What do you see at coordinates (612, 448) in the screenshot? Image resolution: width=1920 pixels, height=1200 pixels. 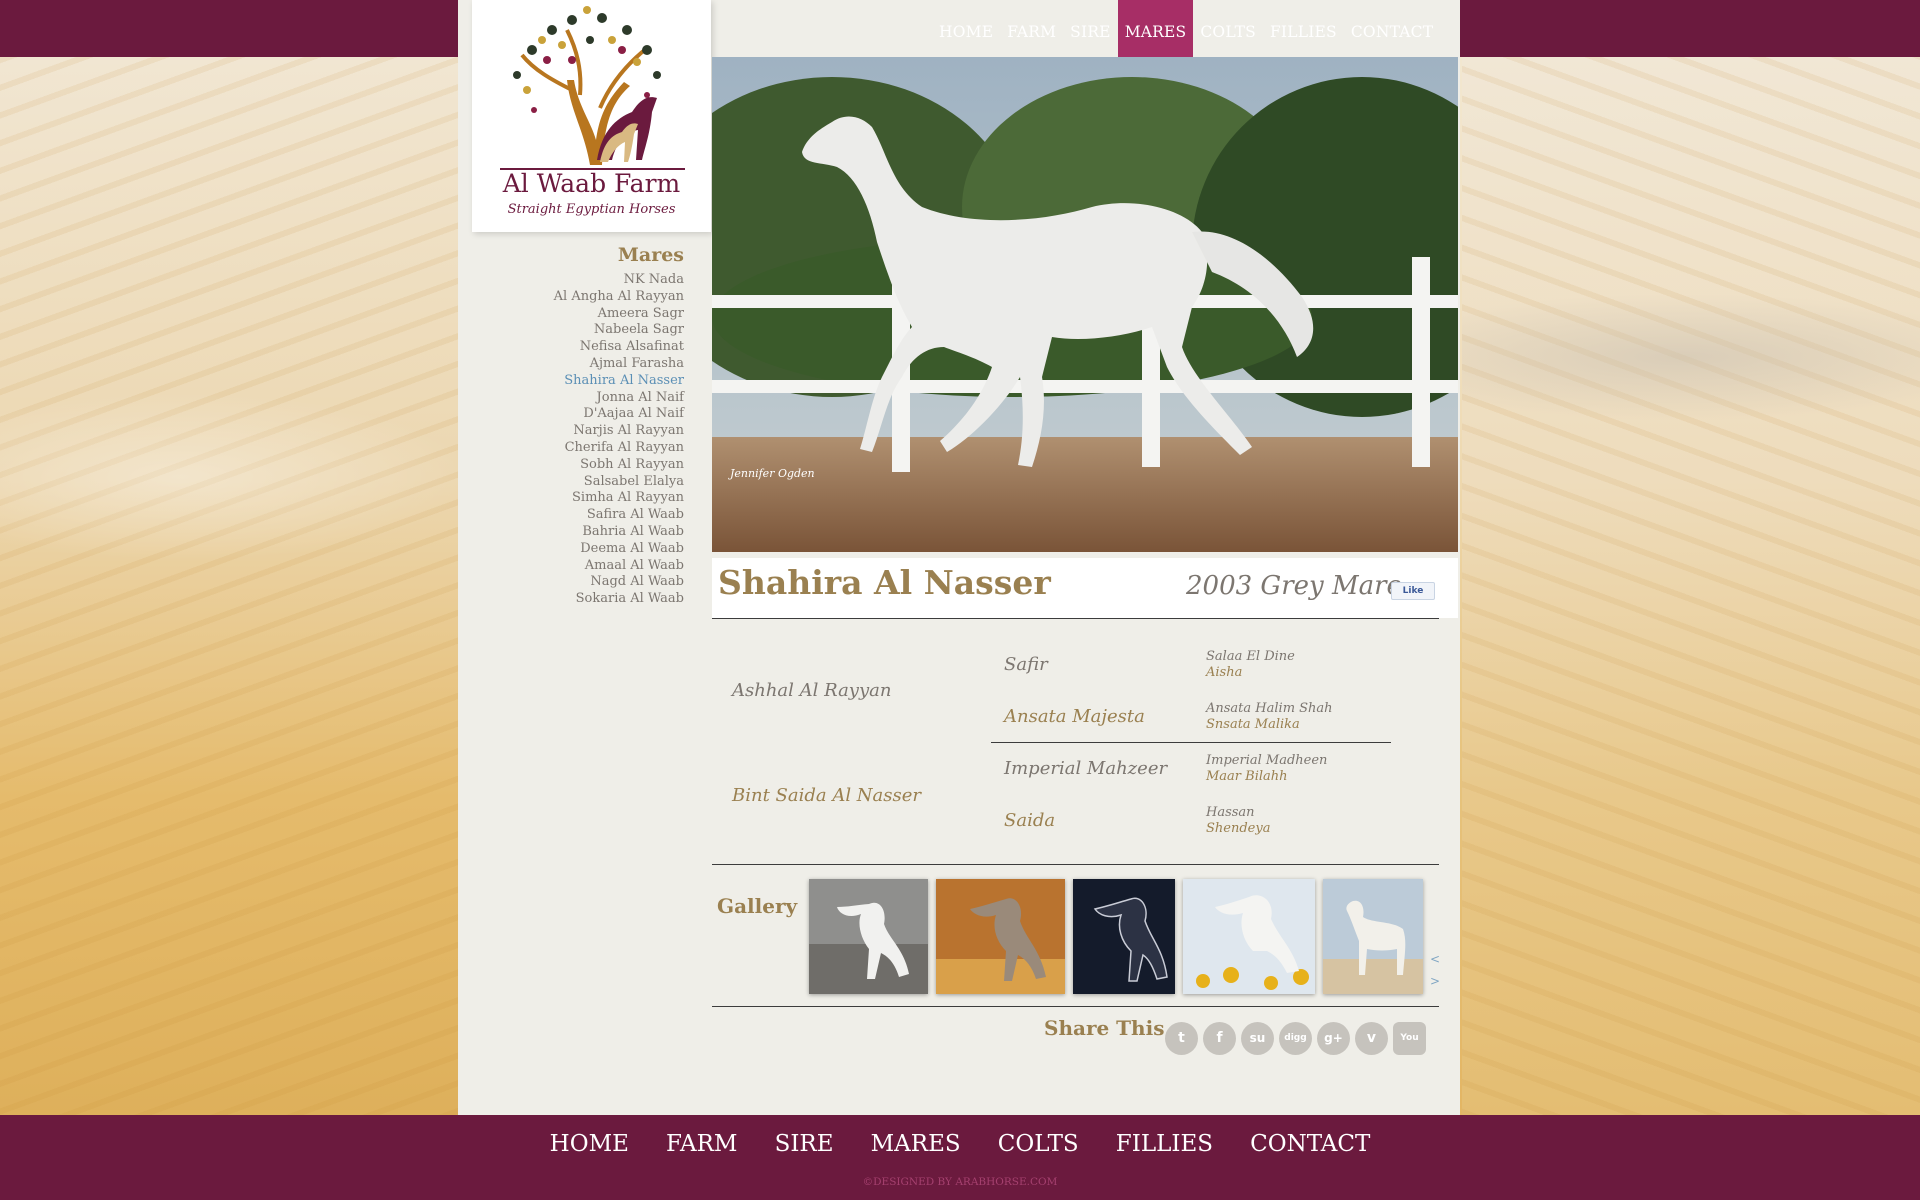 I see `sidebar-item: Cherifa Al Rayyan` at bounding box center [612, 448].